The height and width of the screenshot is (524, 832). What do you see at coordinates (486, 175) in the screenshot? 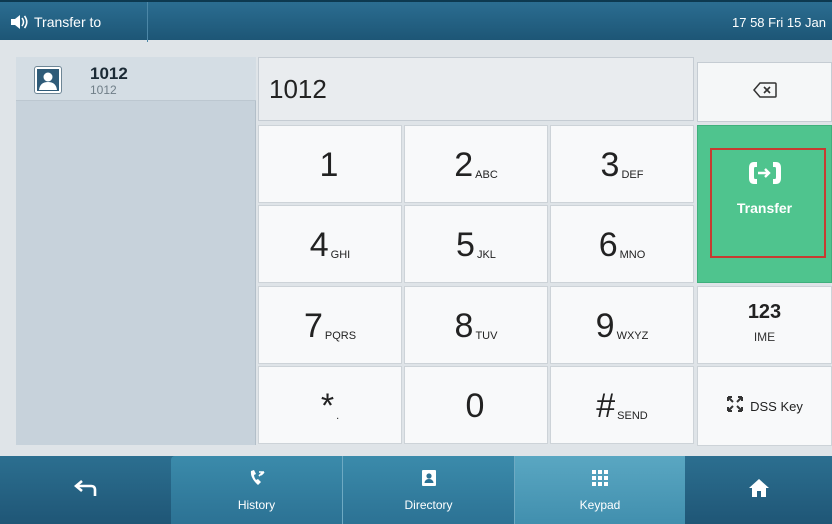
I see `key-letters: ABC` at bounding box center [486, 175].